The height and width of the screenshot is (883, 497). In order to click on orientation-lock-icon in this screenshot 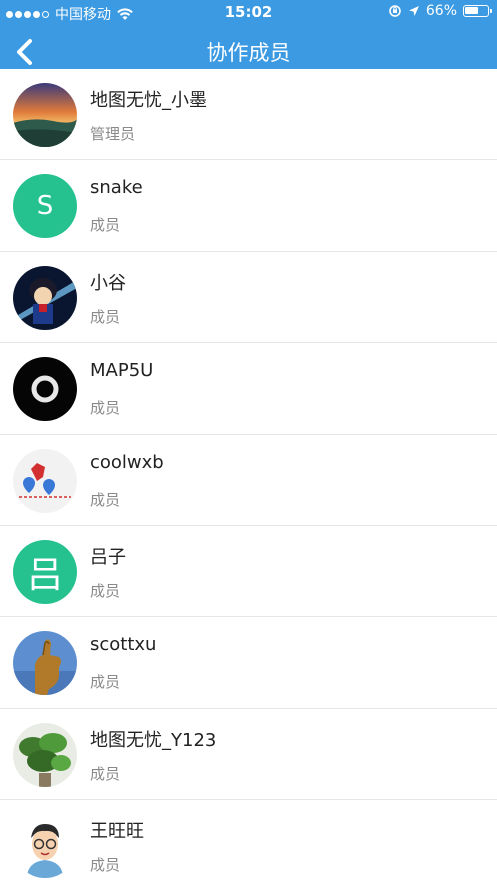, I will do `click(395, 11)`.